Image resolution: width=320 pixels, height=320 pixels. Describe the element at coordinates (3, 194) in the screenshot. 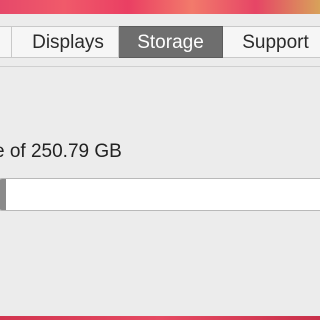

I see `storage-usage-fill` at that location.